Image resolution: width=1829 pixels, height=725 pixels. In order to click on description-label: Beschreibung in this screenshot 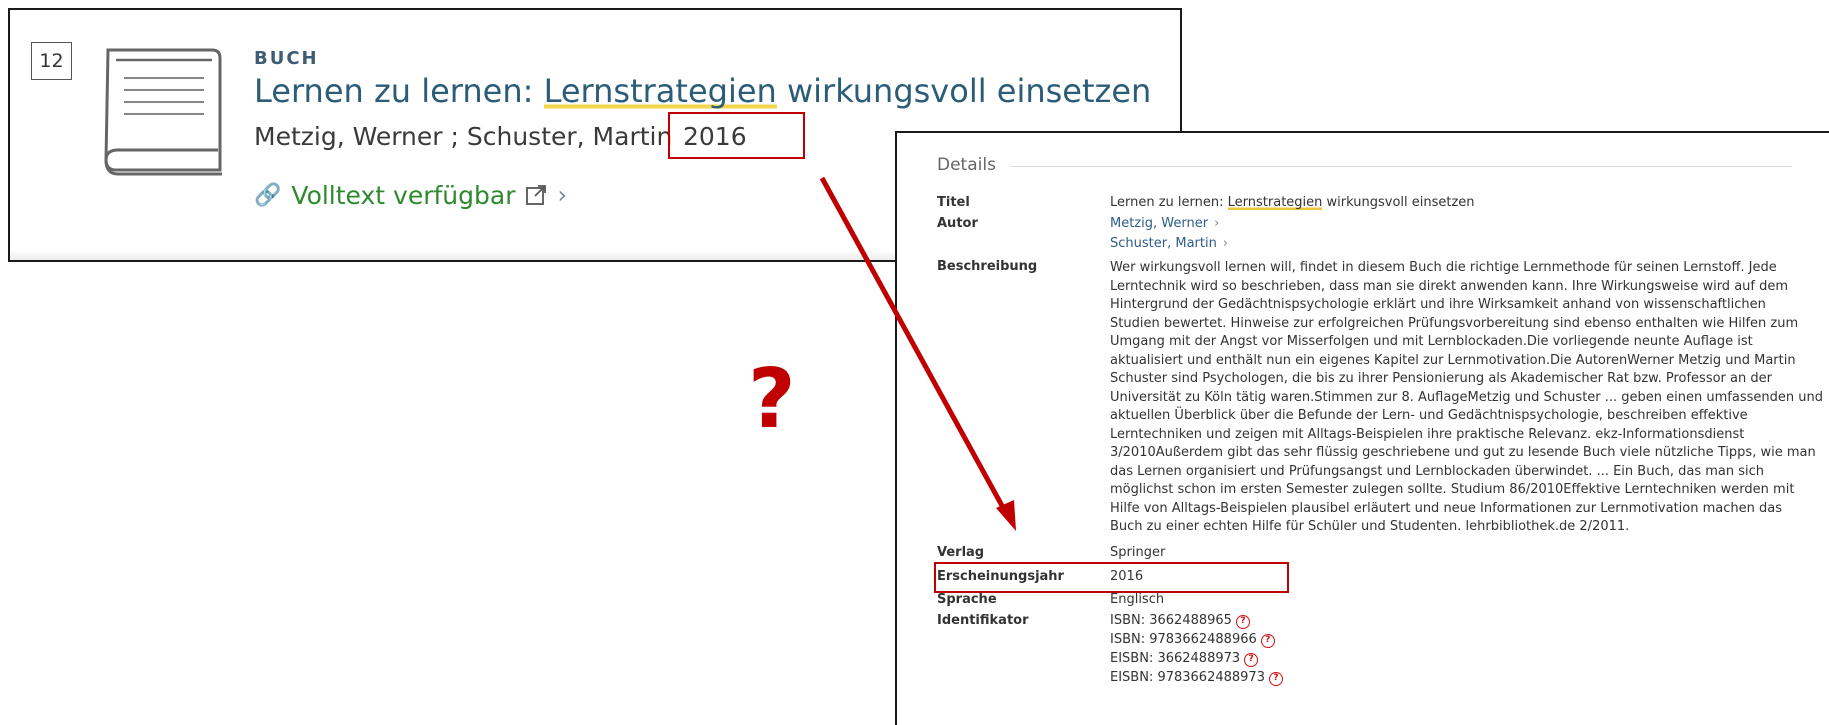, I will do `click(987, 266)`.